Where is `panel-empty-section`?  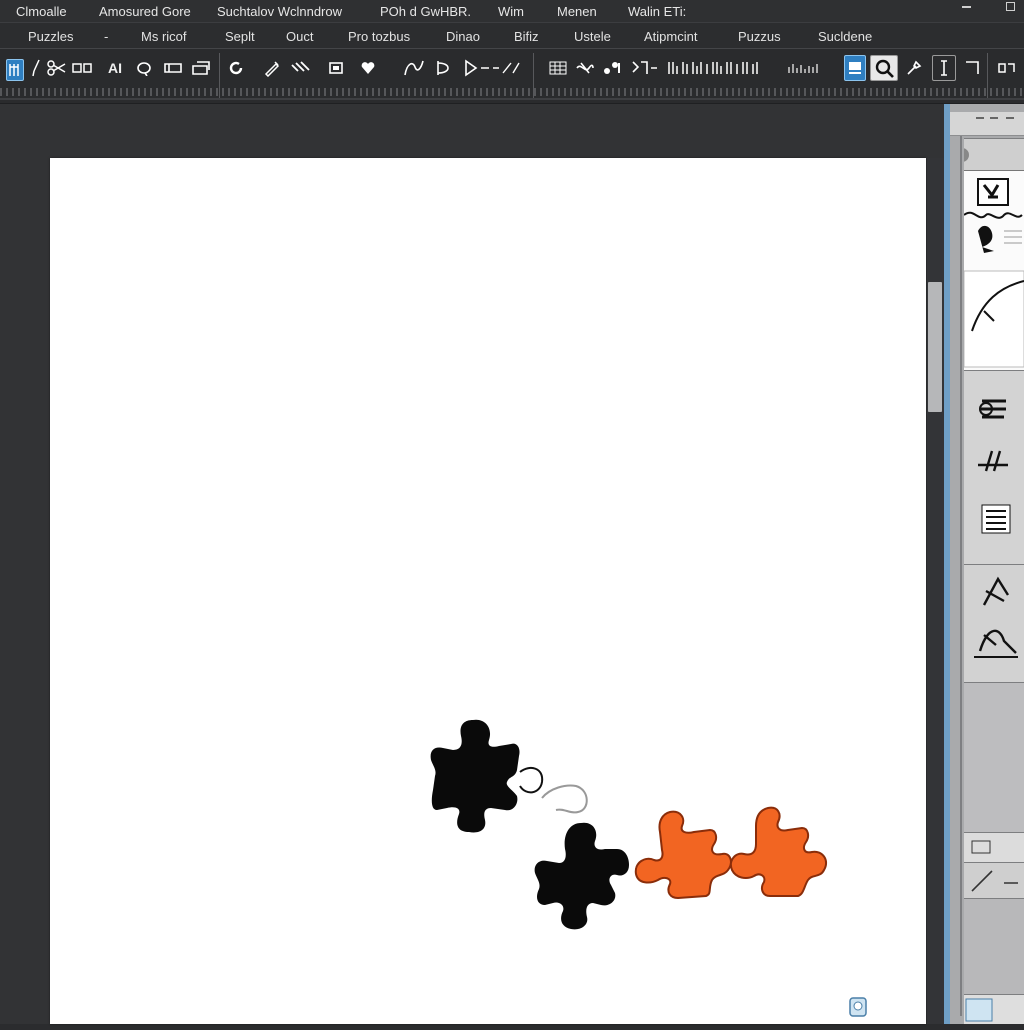
panel-empty-section is located at coordinates (994, 757).